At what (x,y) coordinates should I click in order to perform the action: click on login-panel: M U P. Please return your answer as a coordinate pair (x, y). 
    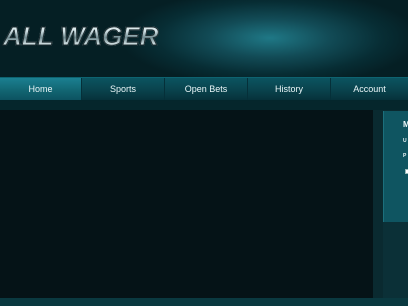
    Looking at the image, I should click on (395, 166).